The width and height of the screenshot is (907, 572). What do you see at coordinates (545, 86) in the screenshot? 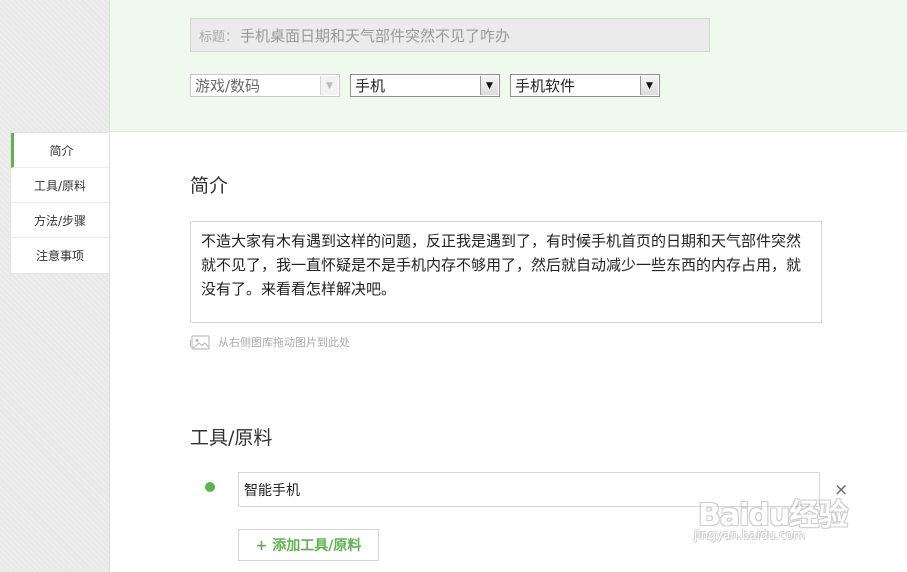
I see `category-select-3-value: 手机软件` at bounding box center [545, 86].